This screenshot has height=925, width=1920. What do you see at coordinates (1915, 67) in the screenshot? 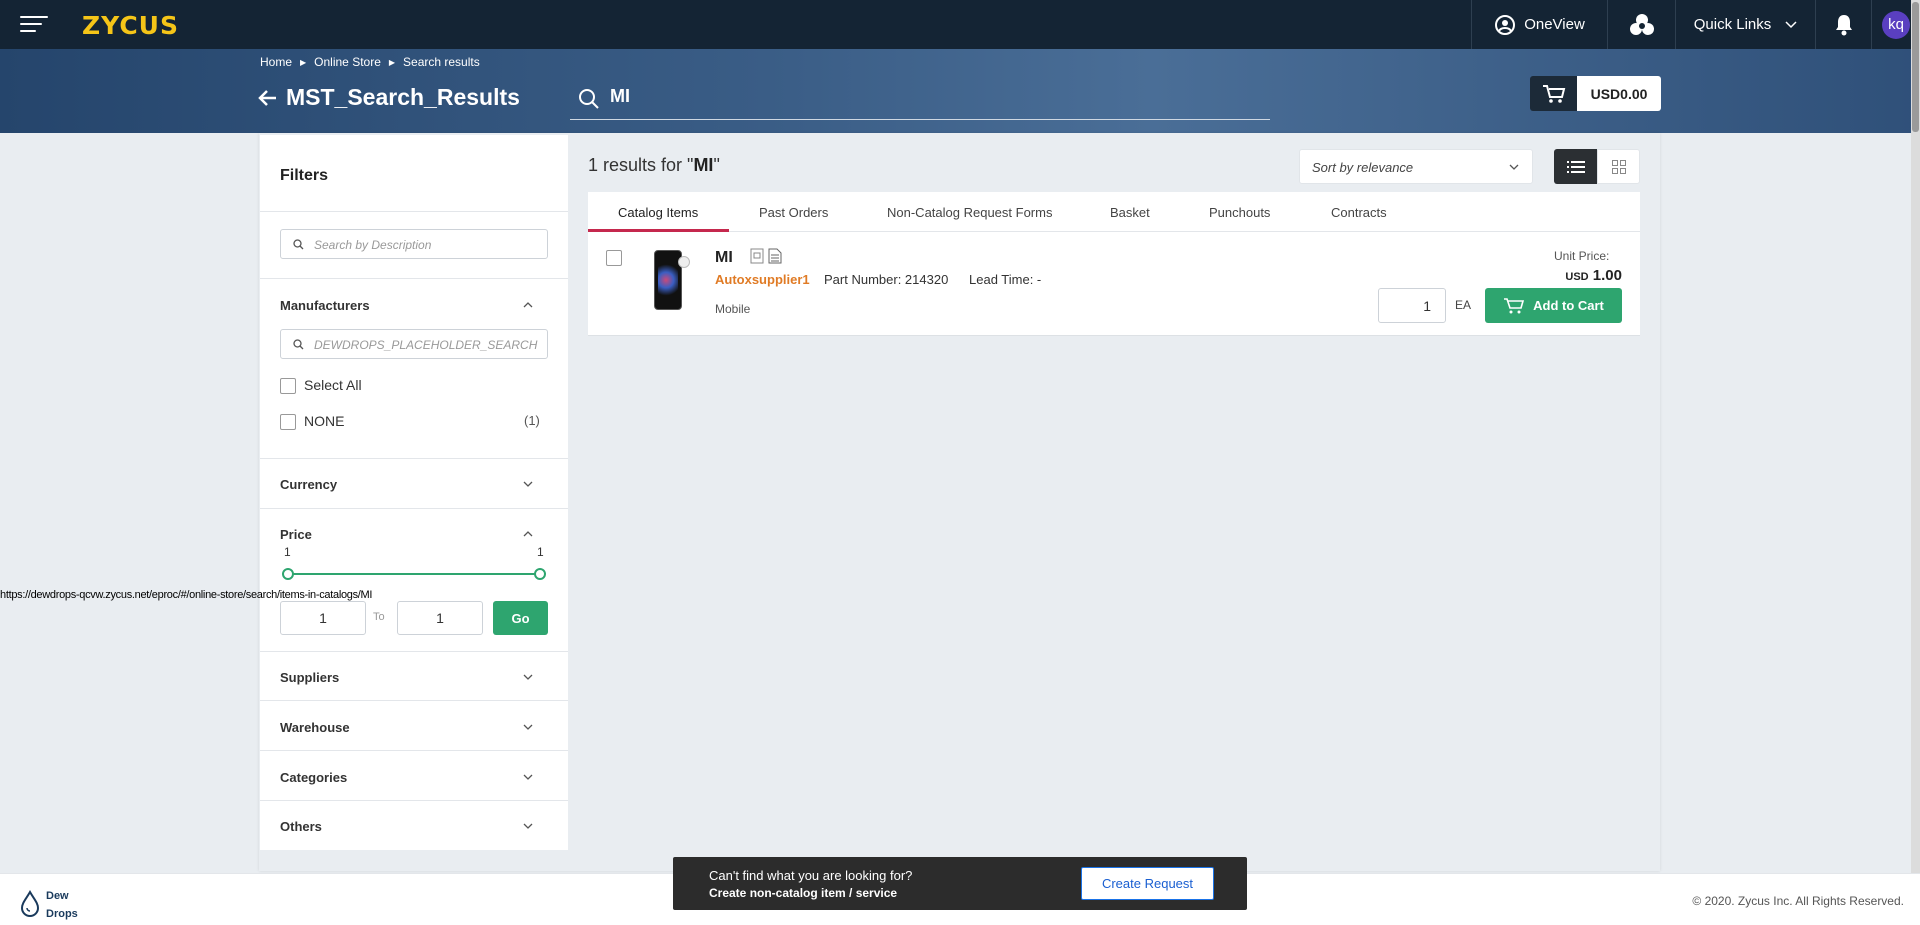
I see `scrollbar-thumb` at bounding box center [1915, 67].